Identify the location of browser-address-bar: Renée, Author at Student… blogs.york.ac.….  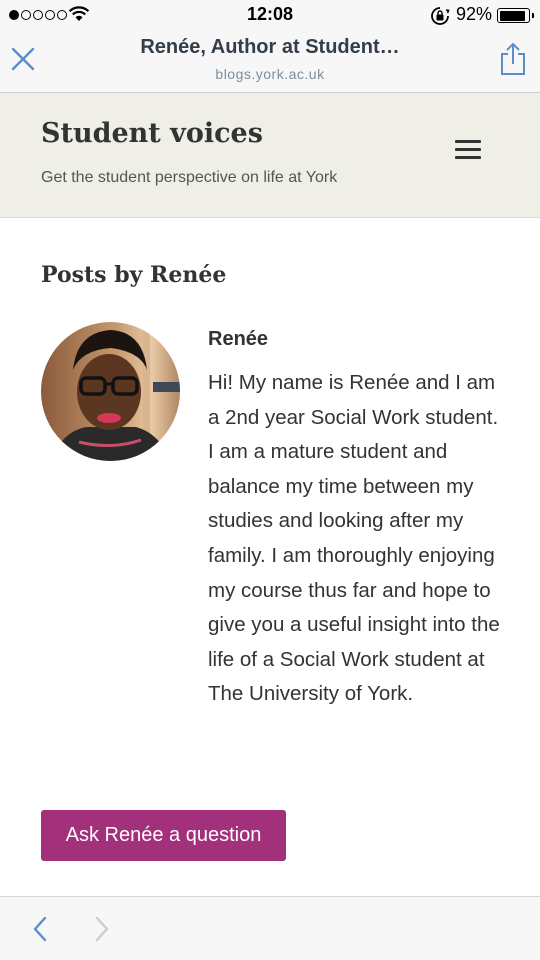
(270, 61).